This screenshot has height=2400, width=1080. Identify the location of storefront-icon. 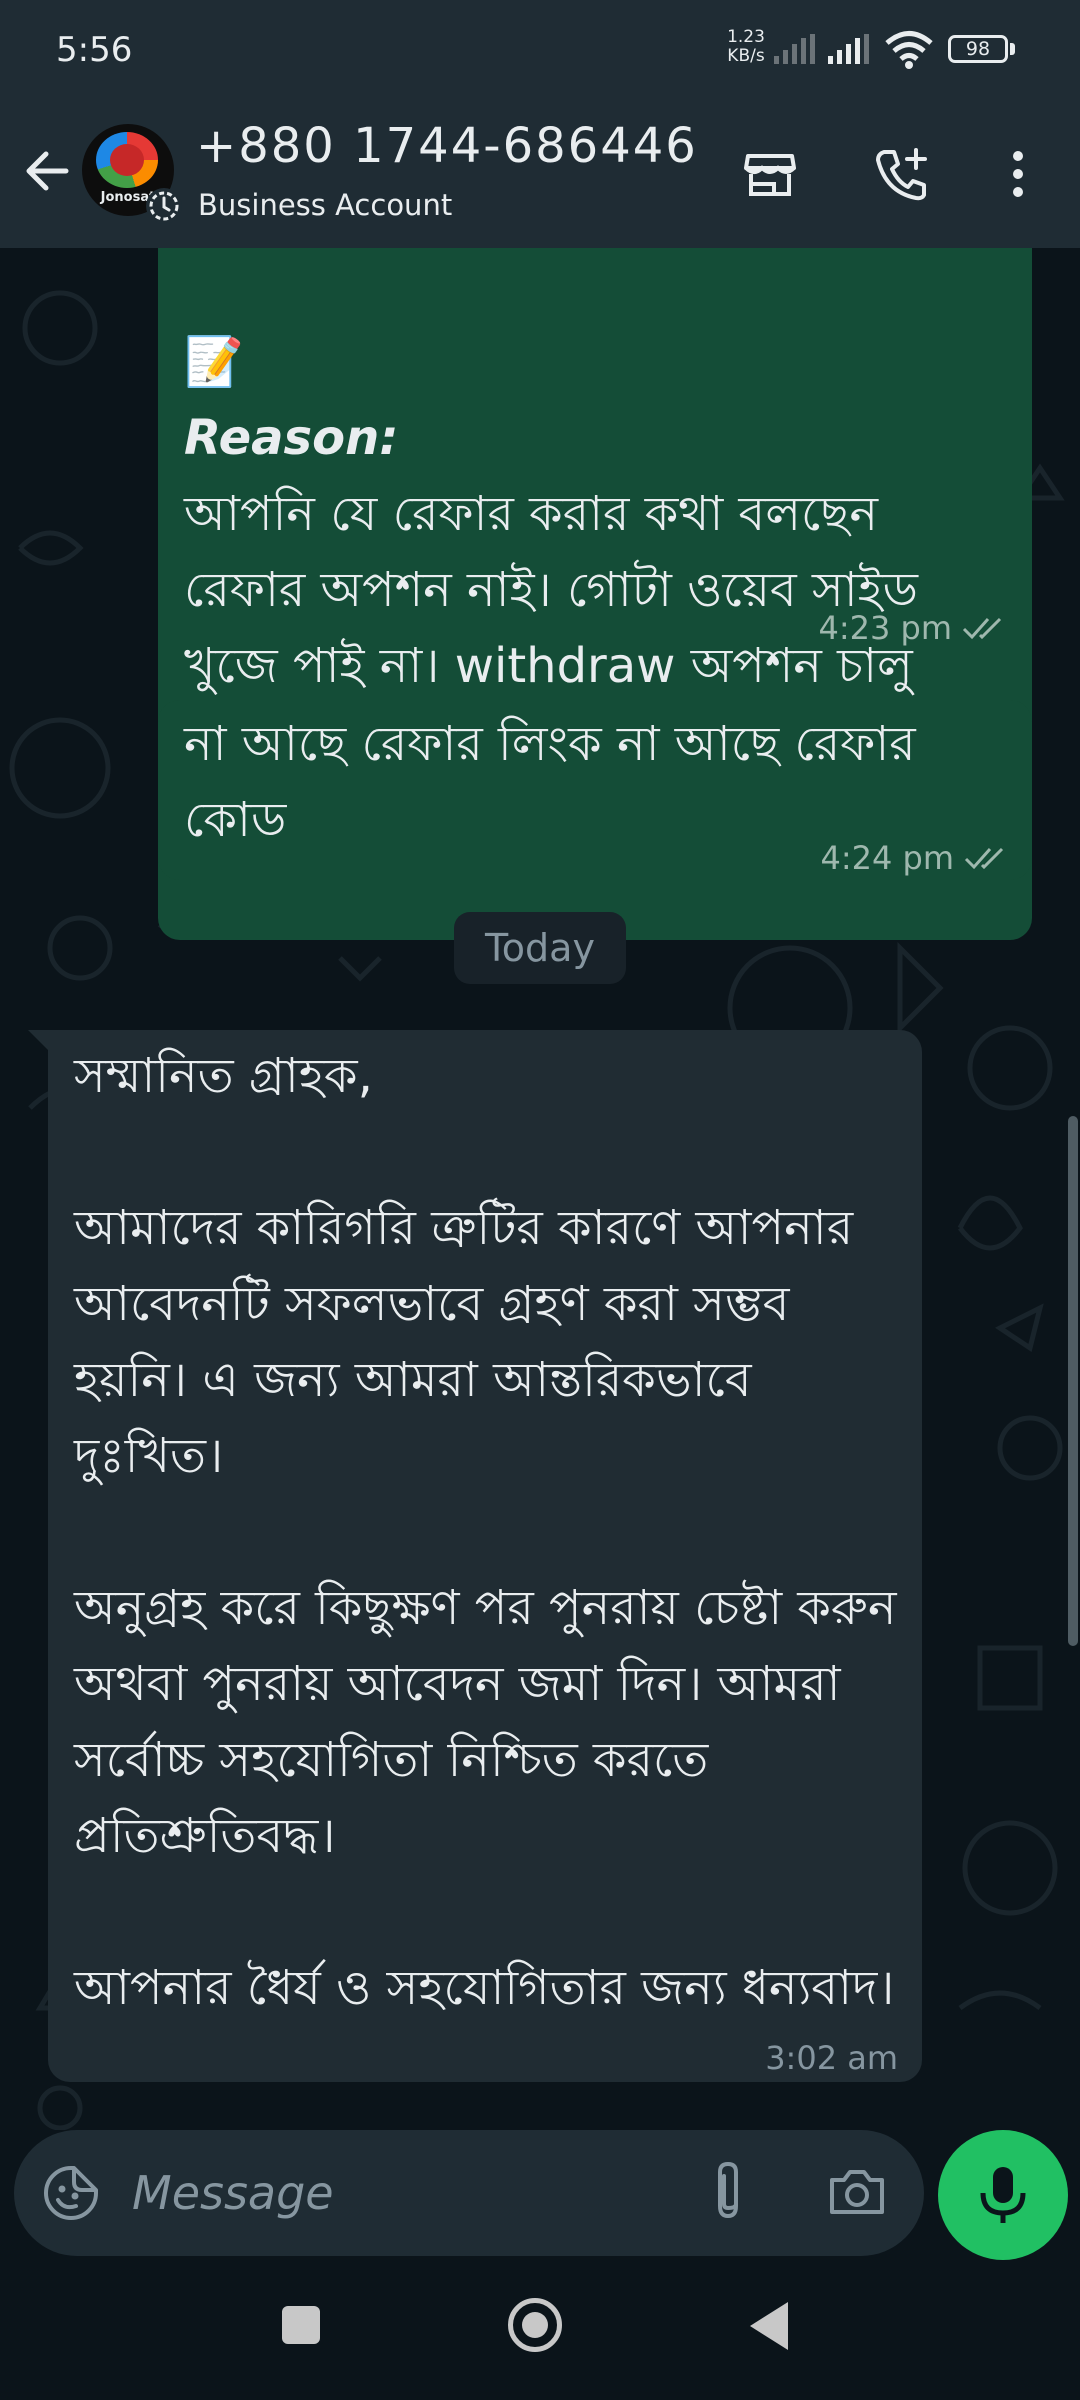
(770, 174).